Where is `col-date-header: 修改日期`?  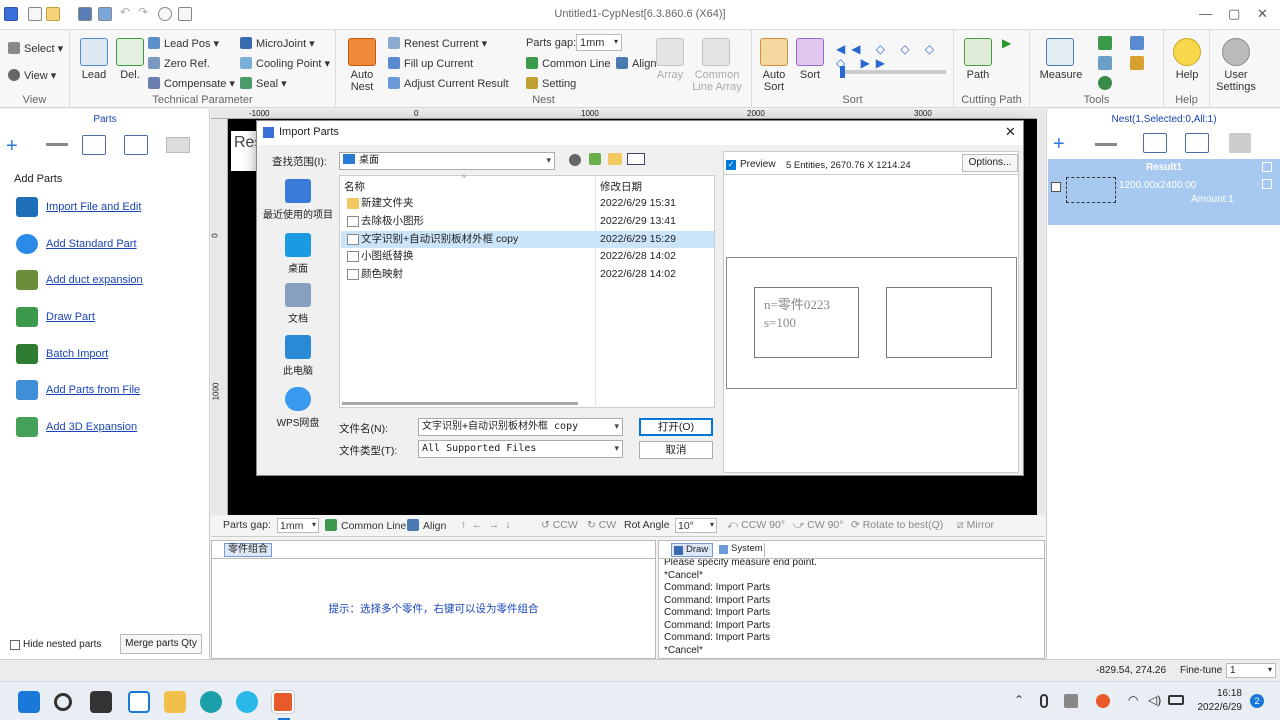
col-date-header: 修改日期 is located at coordinates (621, 186).